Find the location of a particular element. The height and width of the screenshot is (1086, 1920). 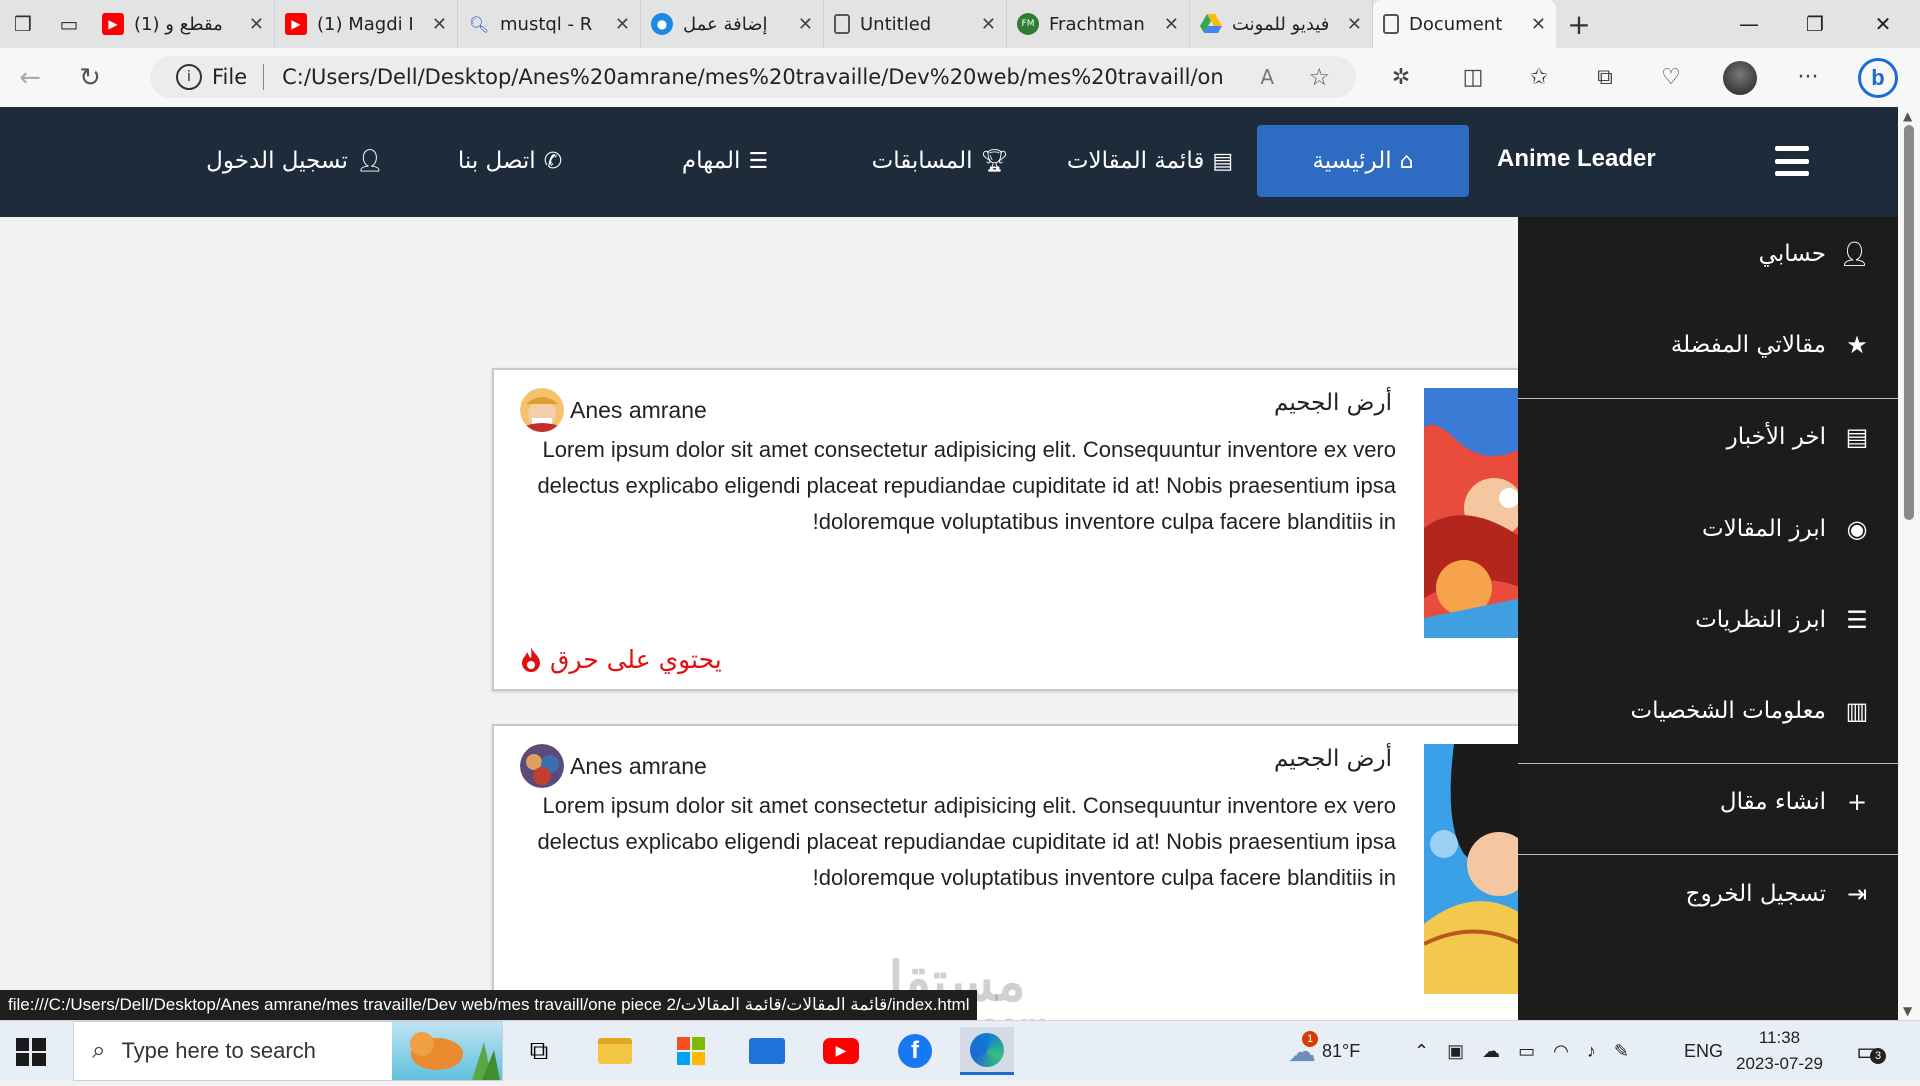

page-scrollbar: ▲ ▼ is located at coordinates (1909, 563).